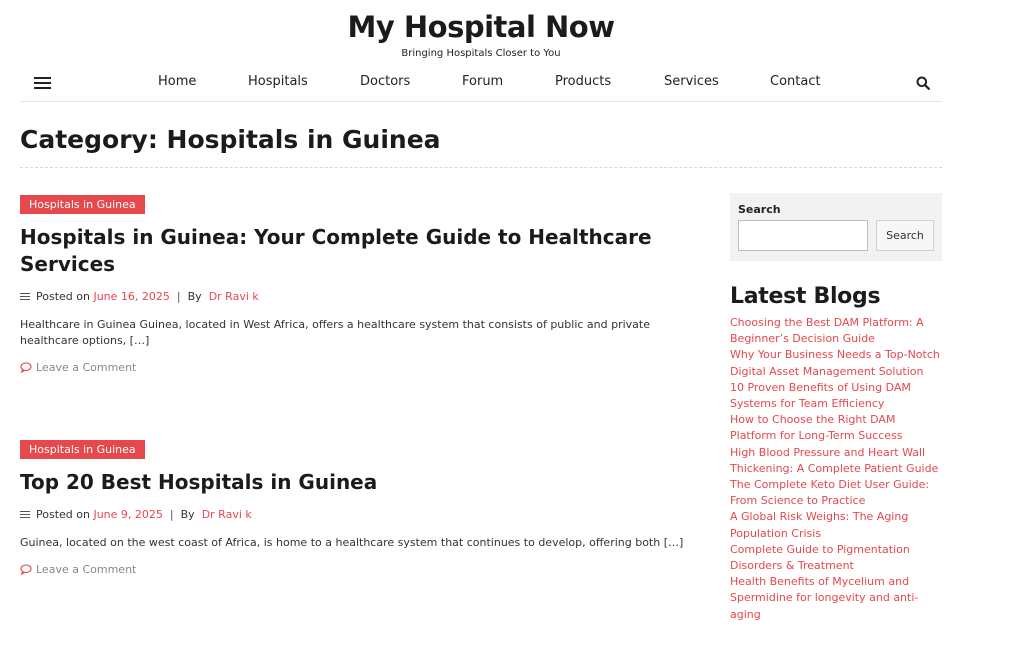  What do you see at coordinates (385, 81) in the screenshot?
I see `nav-item-doctors: Doctors` at bounding box center [385, 81].